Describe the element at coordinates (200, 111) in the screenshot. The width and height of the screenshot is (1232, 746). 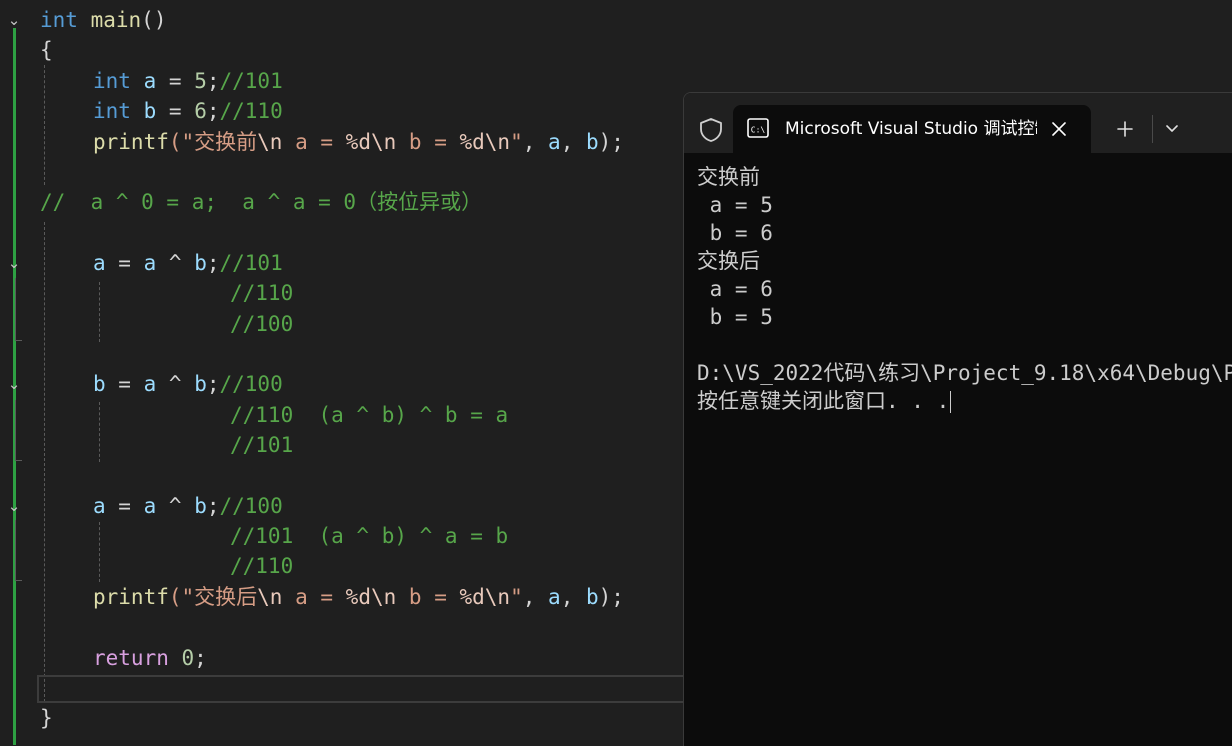
I see `number: 6` at that location.